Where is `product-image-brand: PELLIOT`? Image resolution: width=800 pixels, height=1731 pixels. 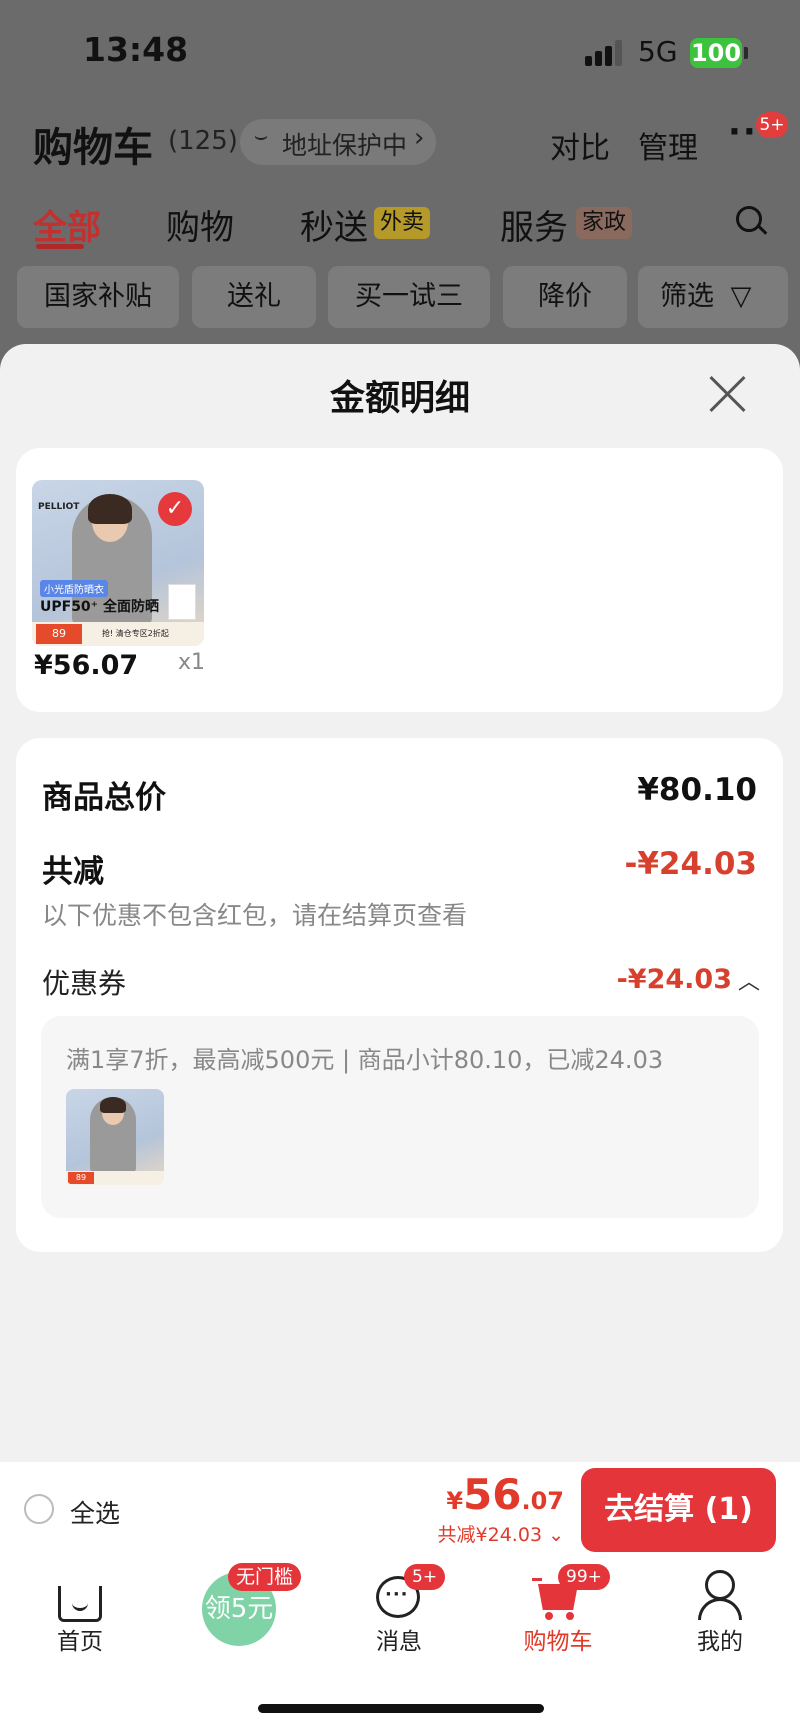 product-image-brand: PELLIOT is located at coordinates (59, 507).